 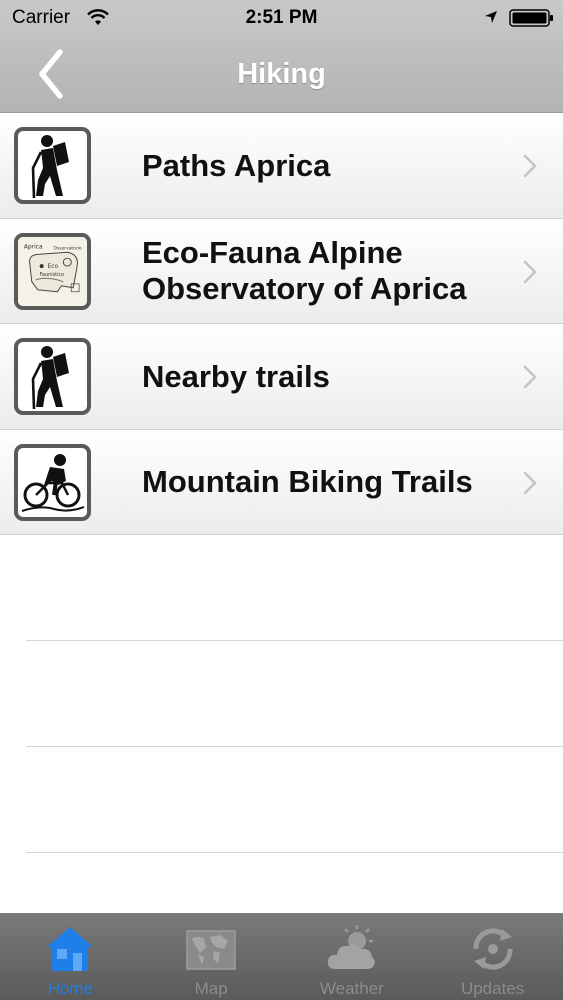 I want to click on tab-home: Home, so click(x=70, y=956).